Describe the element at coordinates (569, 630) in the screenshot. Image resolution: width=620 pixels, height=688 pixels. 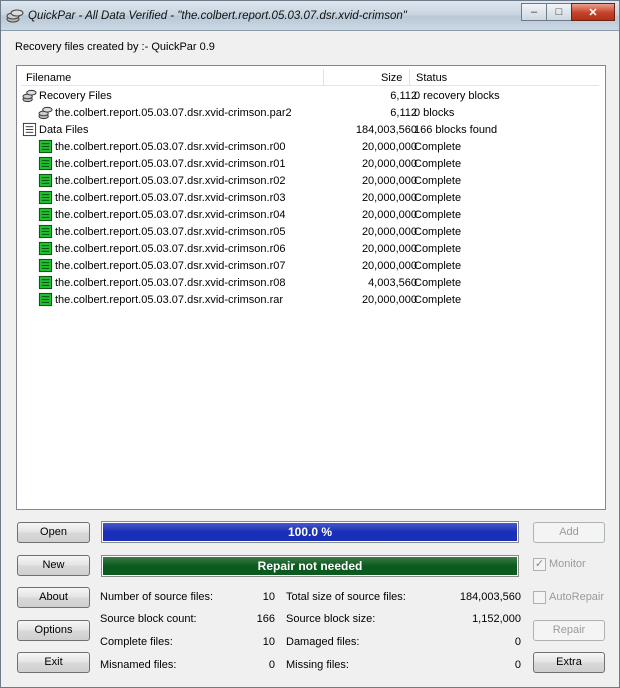
I see `repair-button: Repair` at that location.